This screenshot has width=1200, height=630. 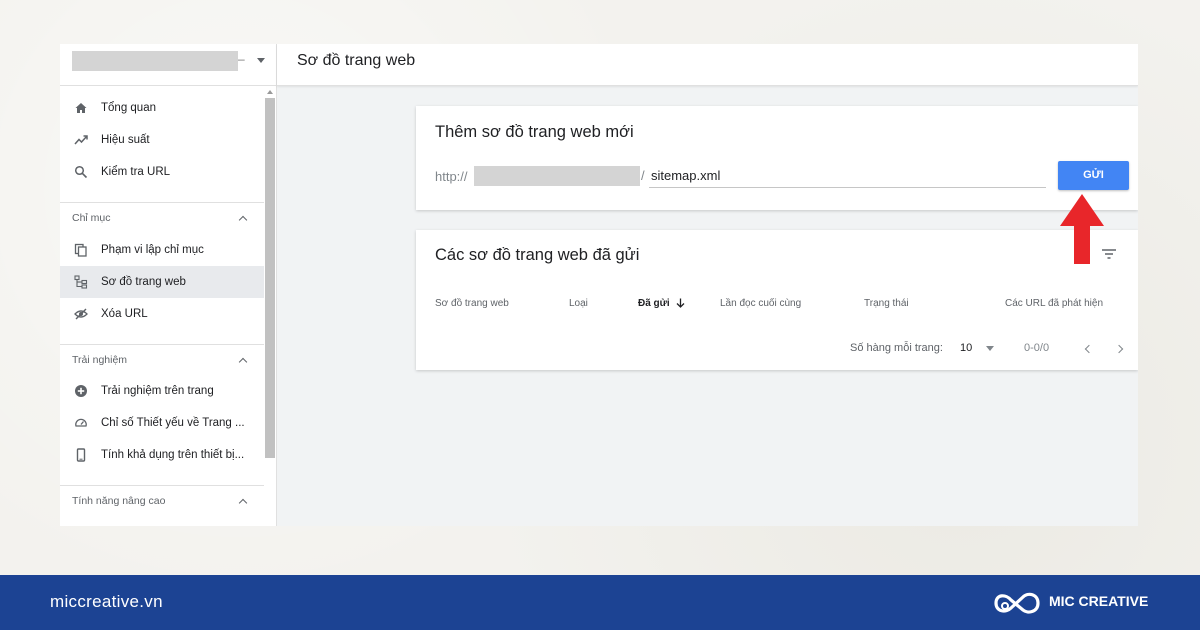 I want to click on trending-icon, so click(x=81, y=140).